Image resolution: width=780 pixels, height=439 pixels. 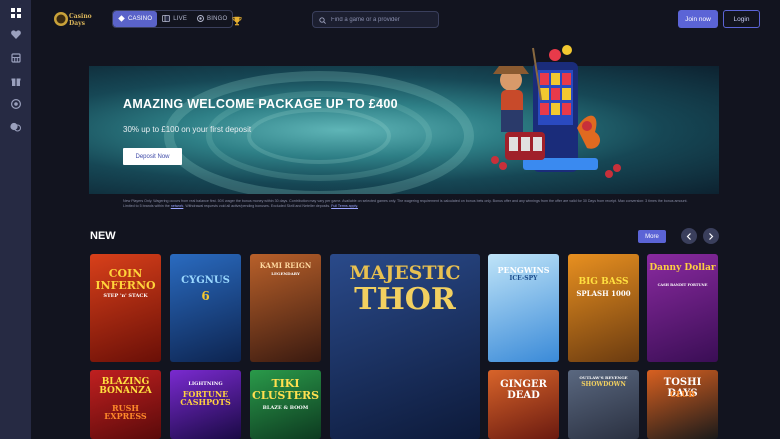 What do you see at coordinates (205, 308) in the screenshot?
I see `game-tile: CYGNUS 6` at bounding box center [205, 308].